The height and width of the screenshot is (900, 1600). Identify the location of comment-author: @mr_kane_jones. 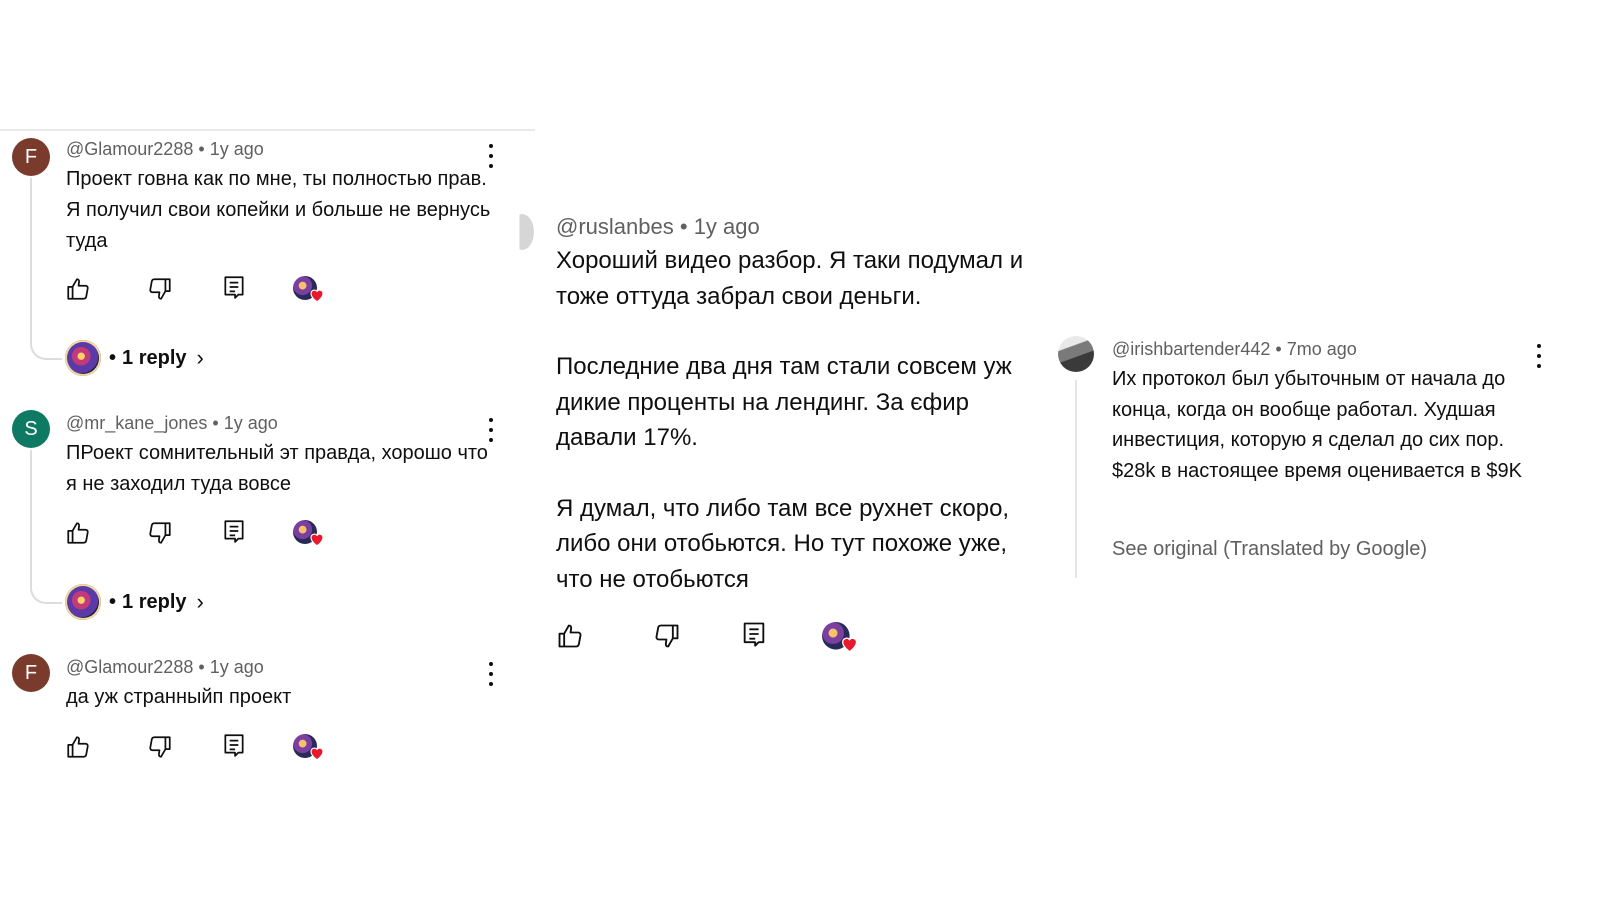
(136, 423).